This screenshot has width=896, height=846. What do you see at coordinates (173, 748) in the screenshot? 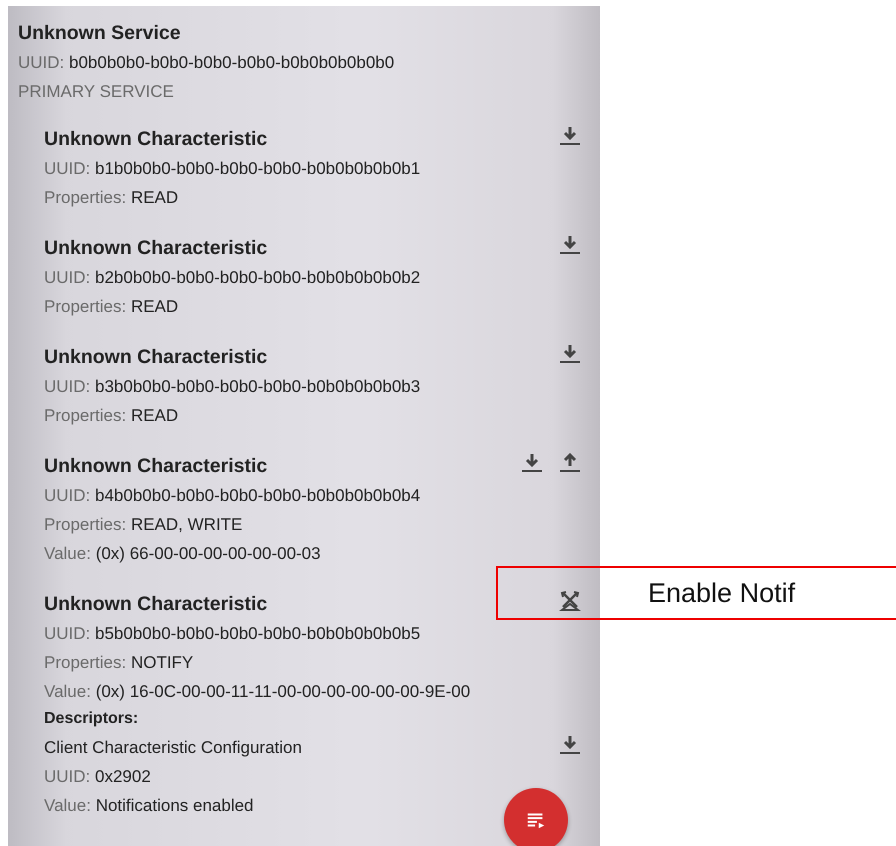
I see `descriptor-name: Client Characteristic Configuration` at bounding box center [173, 748].